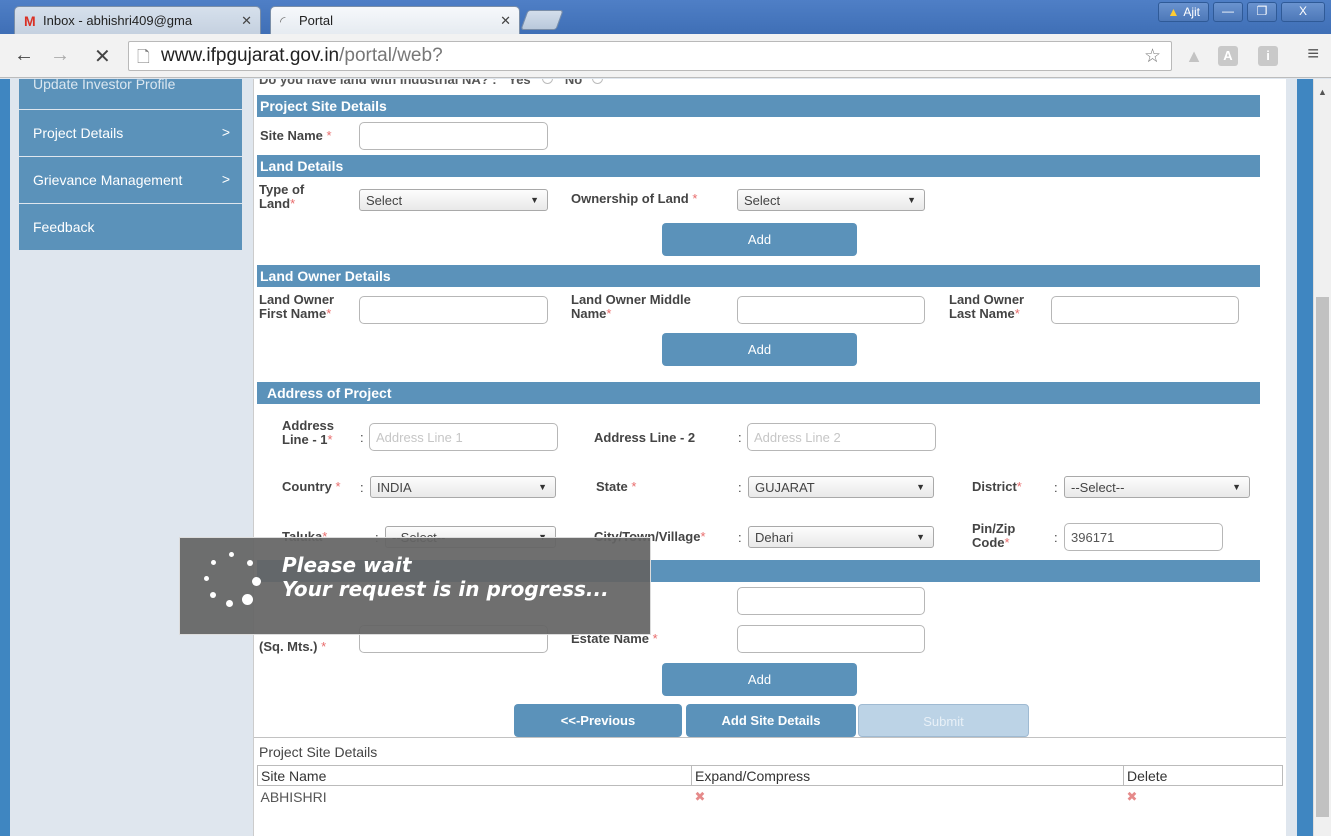 This screenshot has height=836, width=1331. What do you see at coordinates (463, 487) in the screenshot?
I see `country-select: INDIA ▼` at bounding box center [463, 487].